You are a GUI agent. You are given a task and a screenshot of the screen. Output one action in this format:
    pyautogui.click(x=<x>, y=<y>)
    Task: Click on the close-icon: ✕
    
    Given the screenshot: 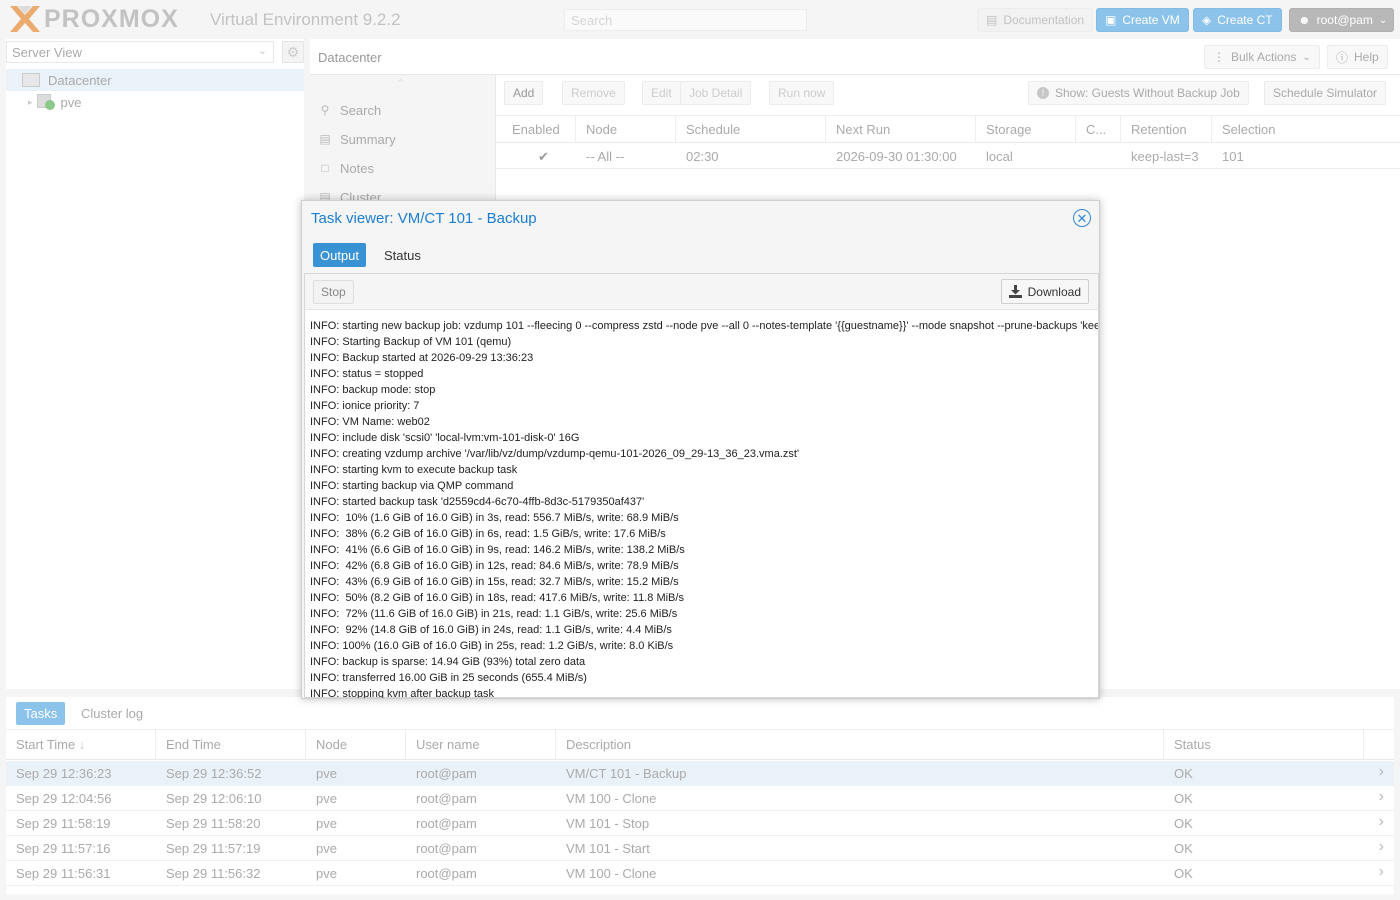 What is the action you would take?
    pyautogui.click(x=1082, y=218)
    